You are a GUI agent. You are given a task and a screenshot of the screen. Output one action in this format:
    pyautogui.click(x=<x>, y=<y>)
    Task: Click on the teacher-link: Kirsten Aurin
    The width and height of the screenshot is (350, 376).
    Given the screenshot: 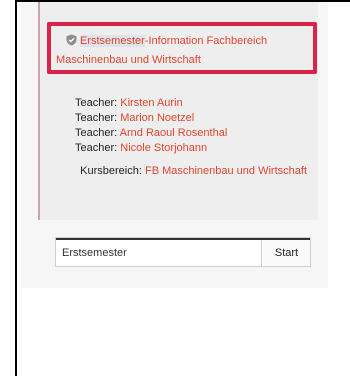 What is the action you would take?
    pyautogui.click(x=151, y=103)
    